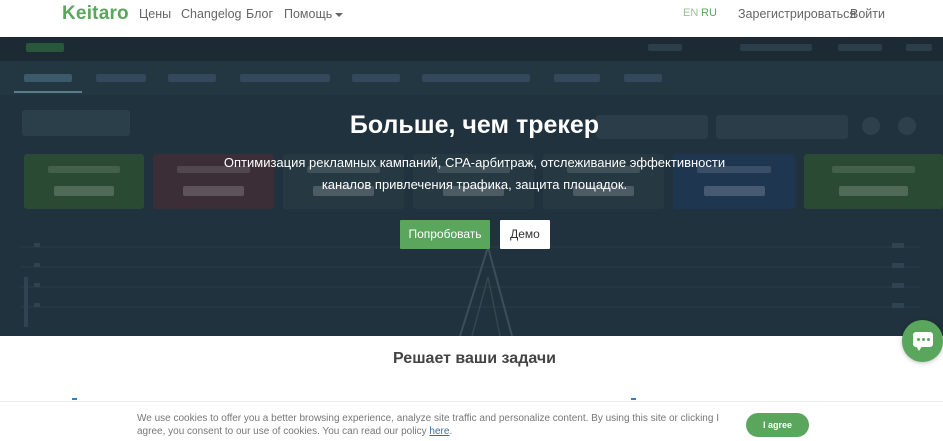 The height and width of the screenshot is (441, 943). I want to click on keitaro-logo: Keitaro, so click(95, 14).